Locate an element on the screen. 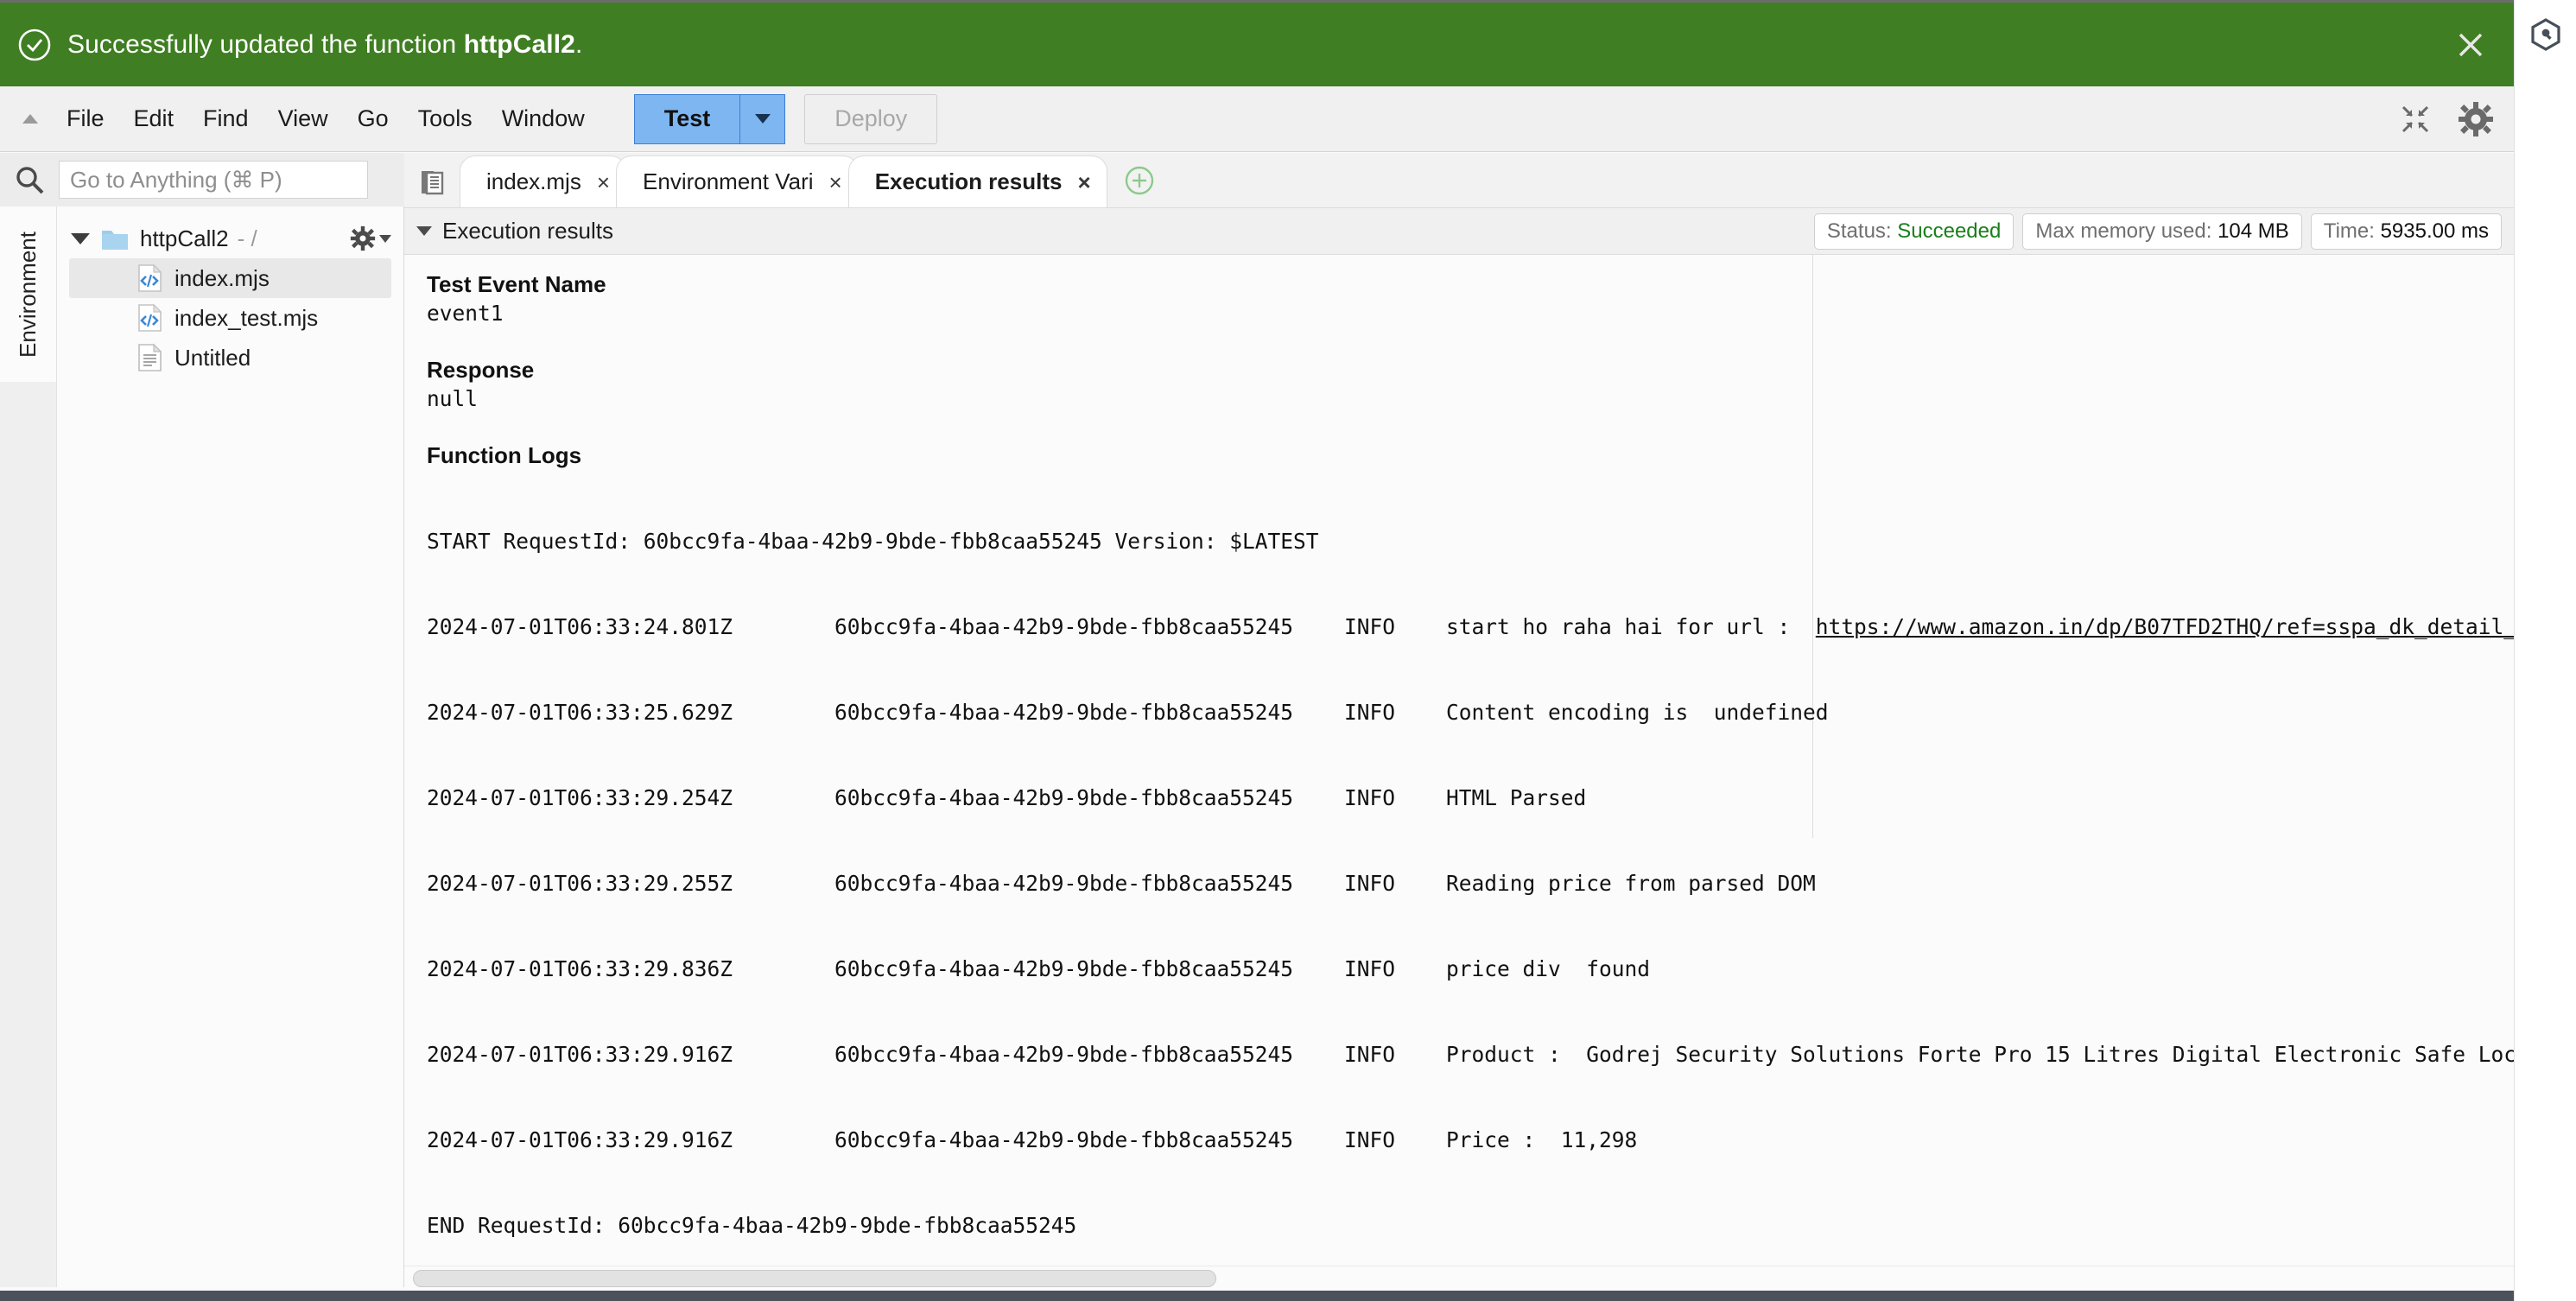 This screenshot has width=2576, height=1301. tab-index-mjs: index.mjs × is located at coordinates (543, 181).